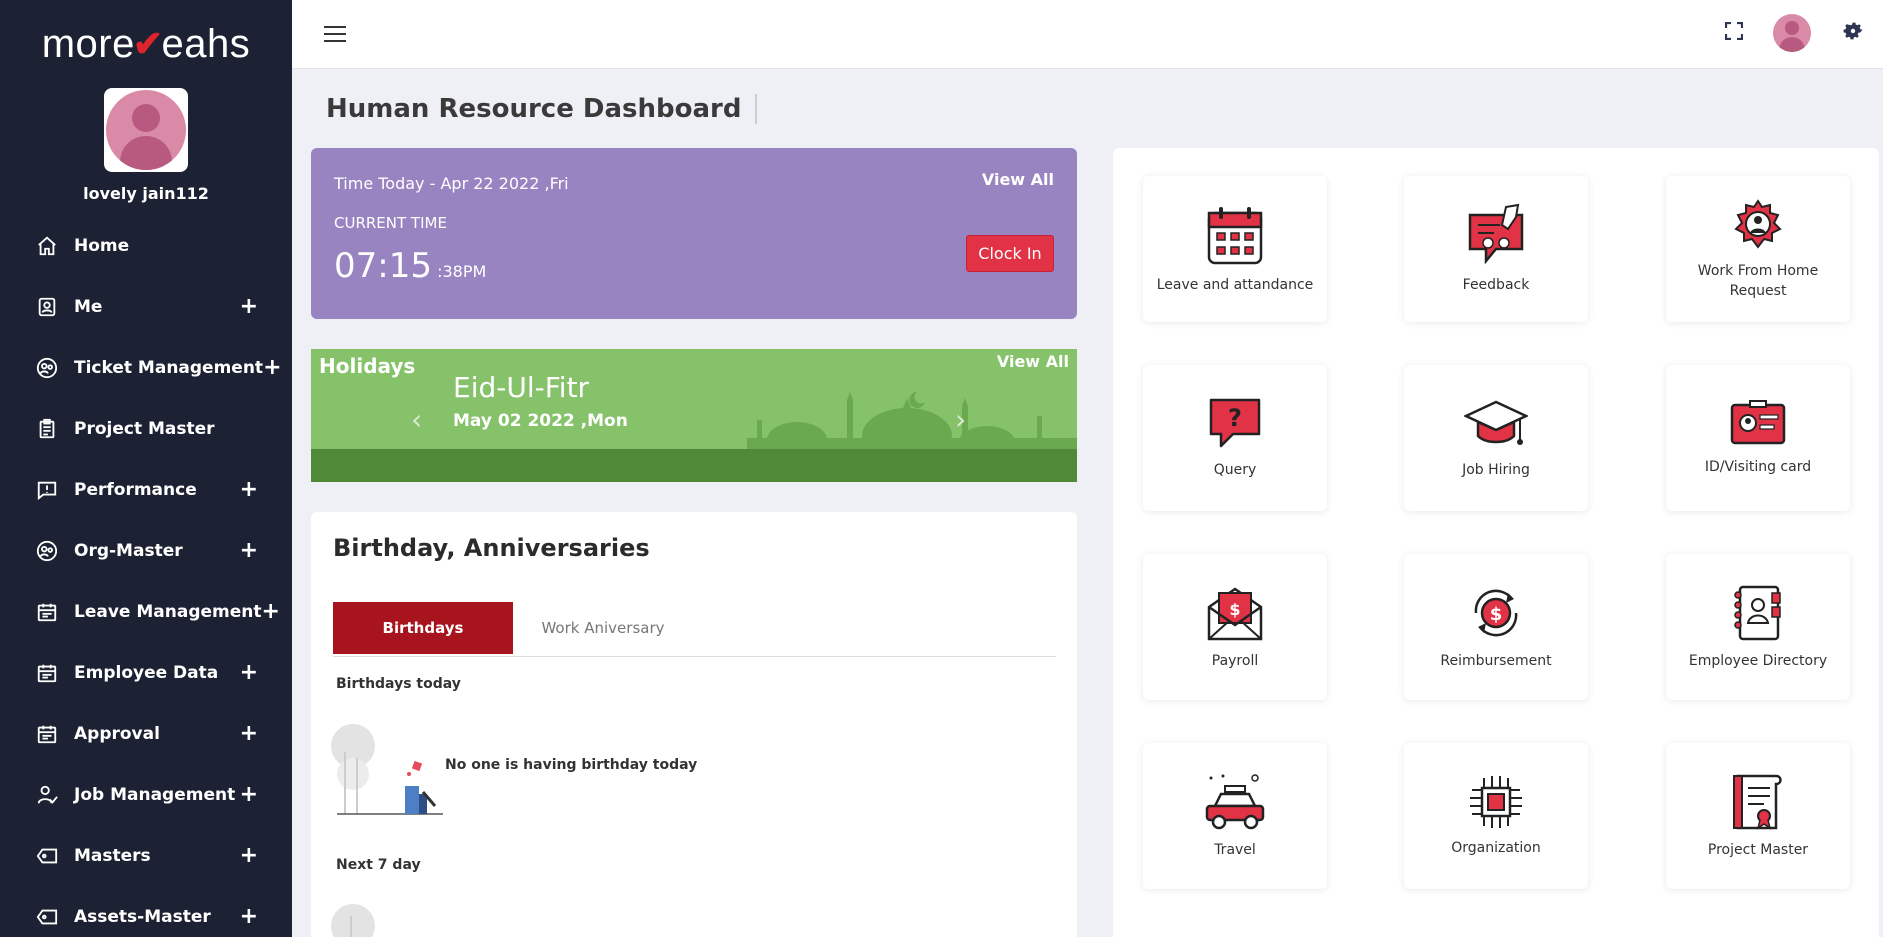 The height and width of the screenshot is (937, 1883). I want to click on sidebar-item-home: Home, so click(146, 245).